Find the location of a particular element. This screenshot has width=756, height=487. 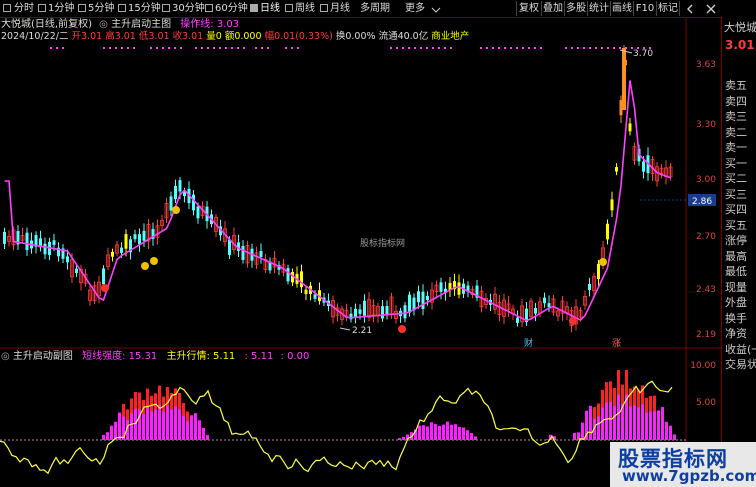

quote-label: 买三 is located at coordinates (736, 194).